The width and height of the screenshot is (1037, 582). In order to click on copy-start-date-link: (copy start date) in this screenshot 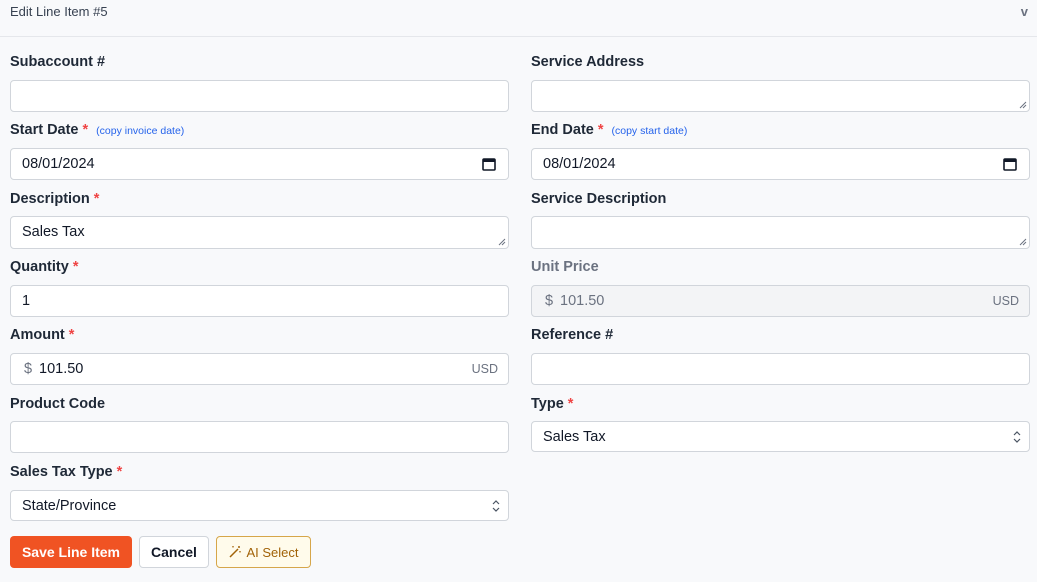, I will do `click(650, 131)`.